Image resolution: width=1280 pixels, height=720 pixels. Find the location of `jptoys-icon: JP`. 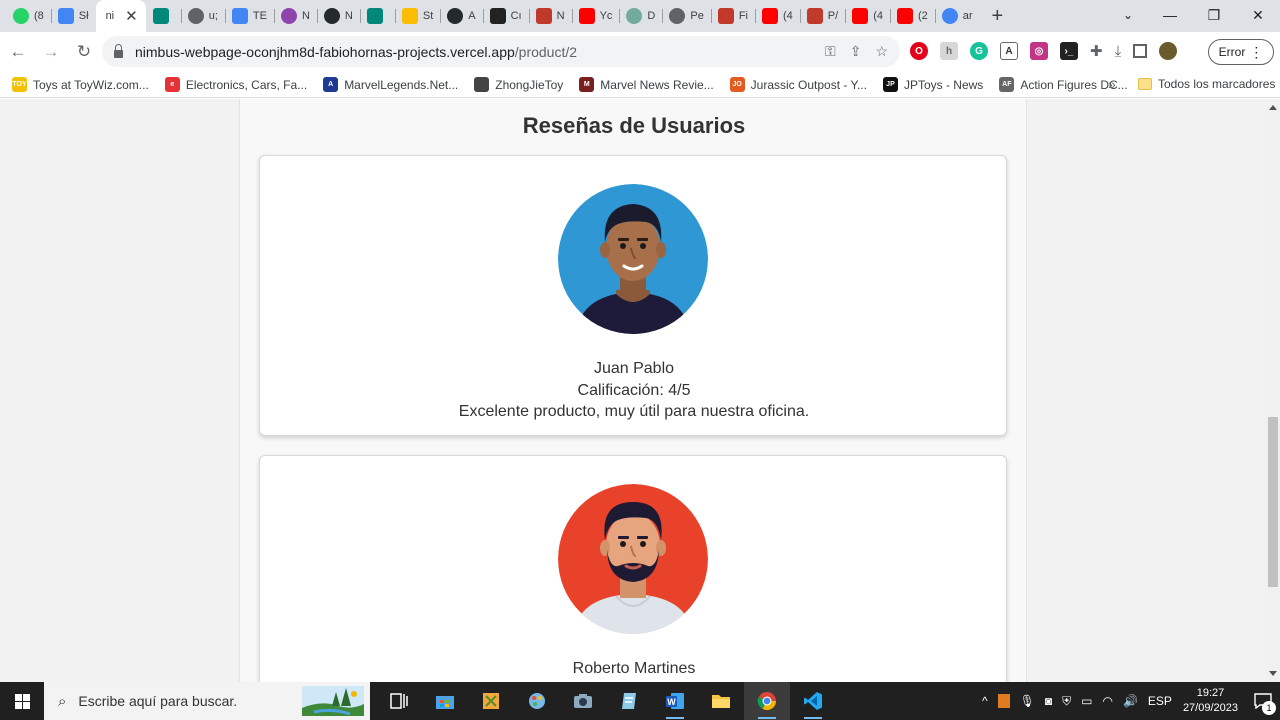

jptoys-icon: JP is located at coordinates (890, 84).